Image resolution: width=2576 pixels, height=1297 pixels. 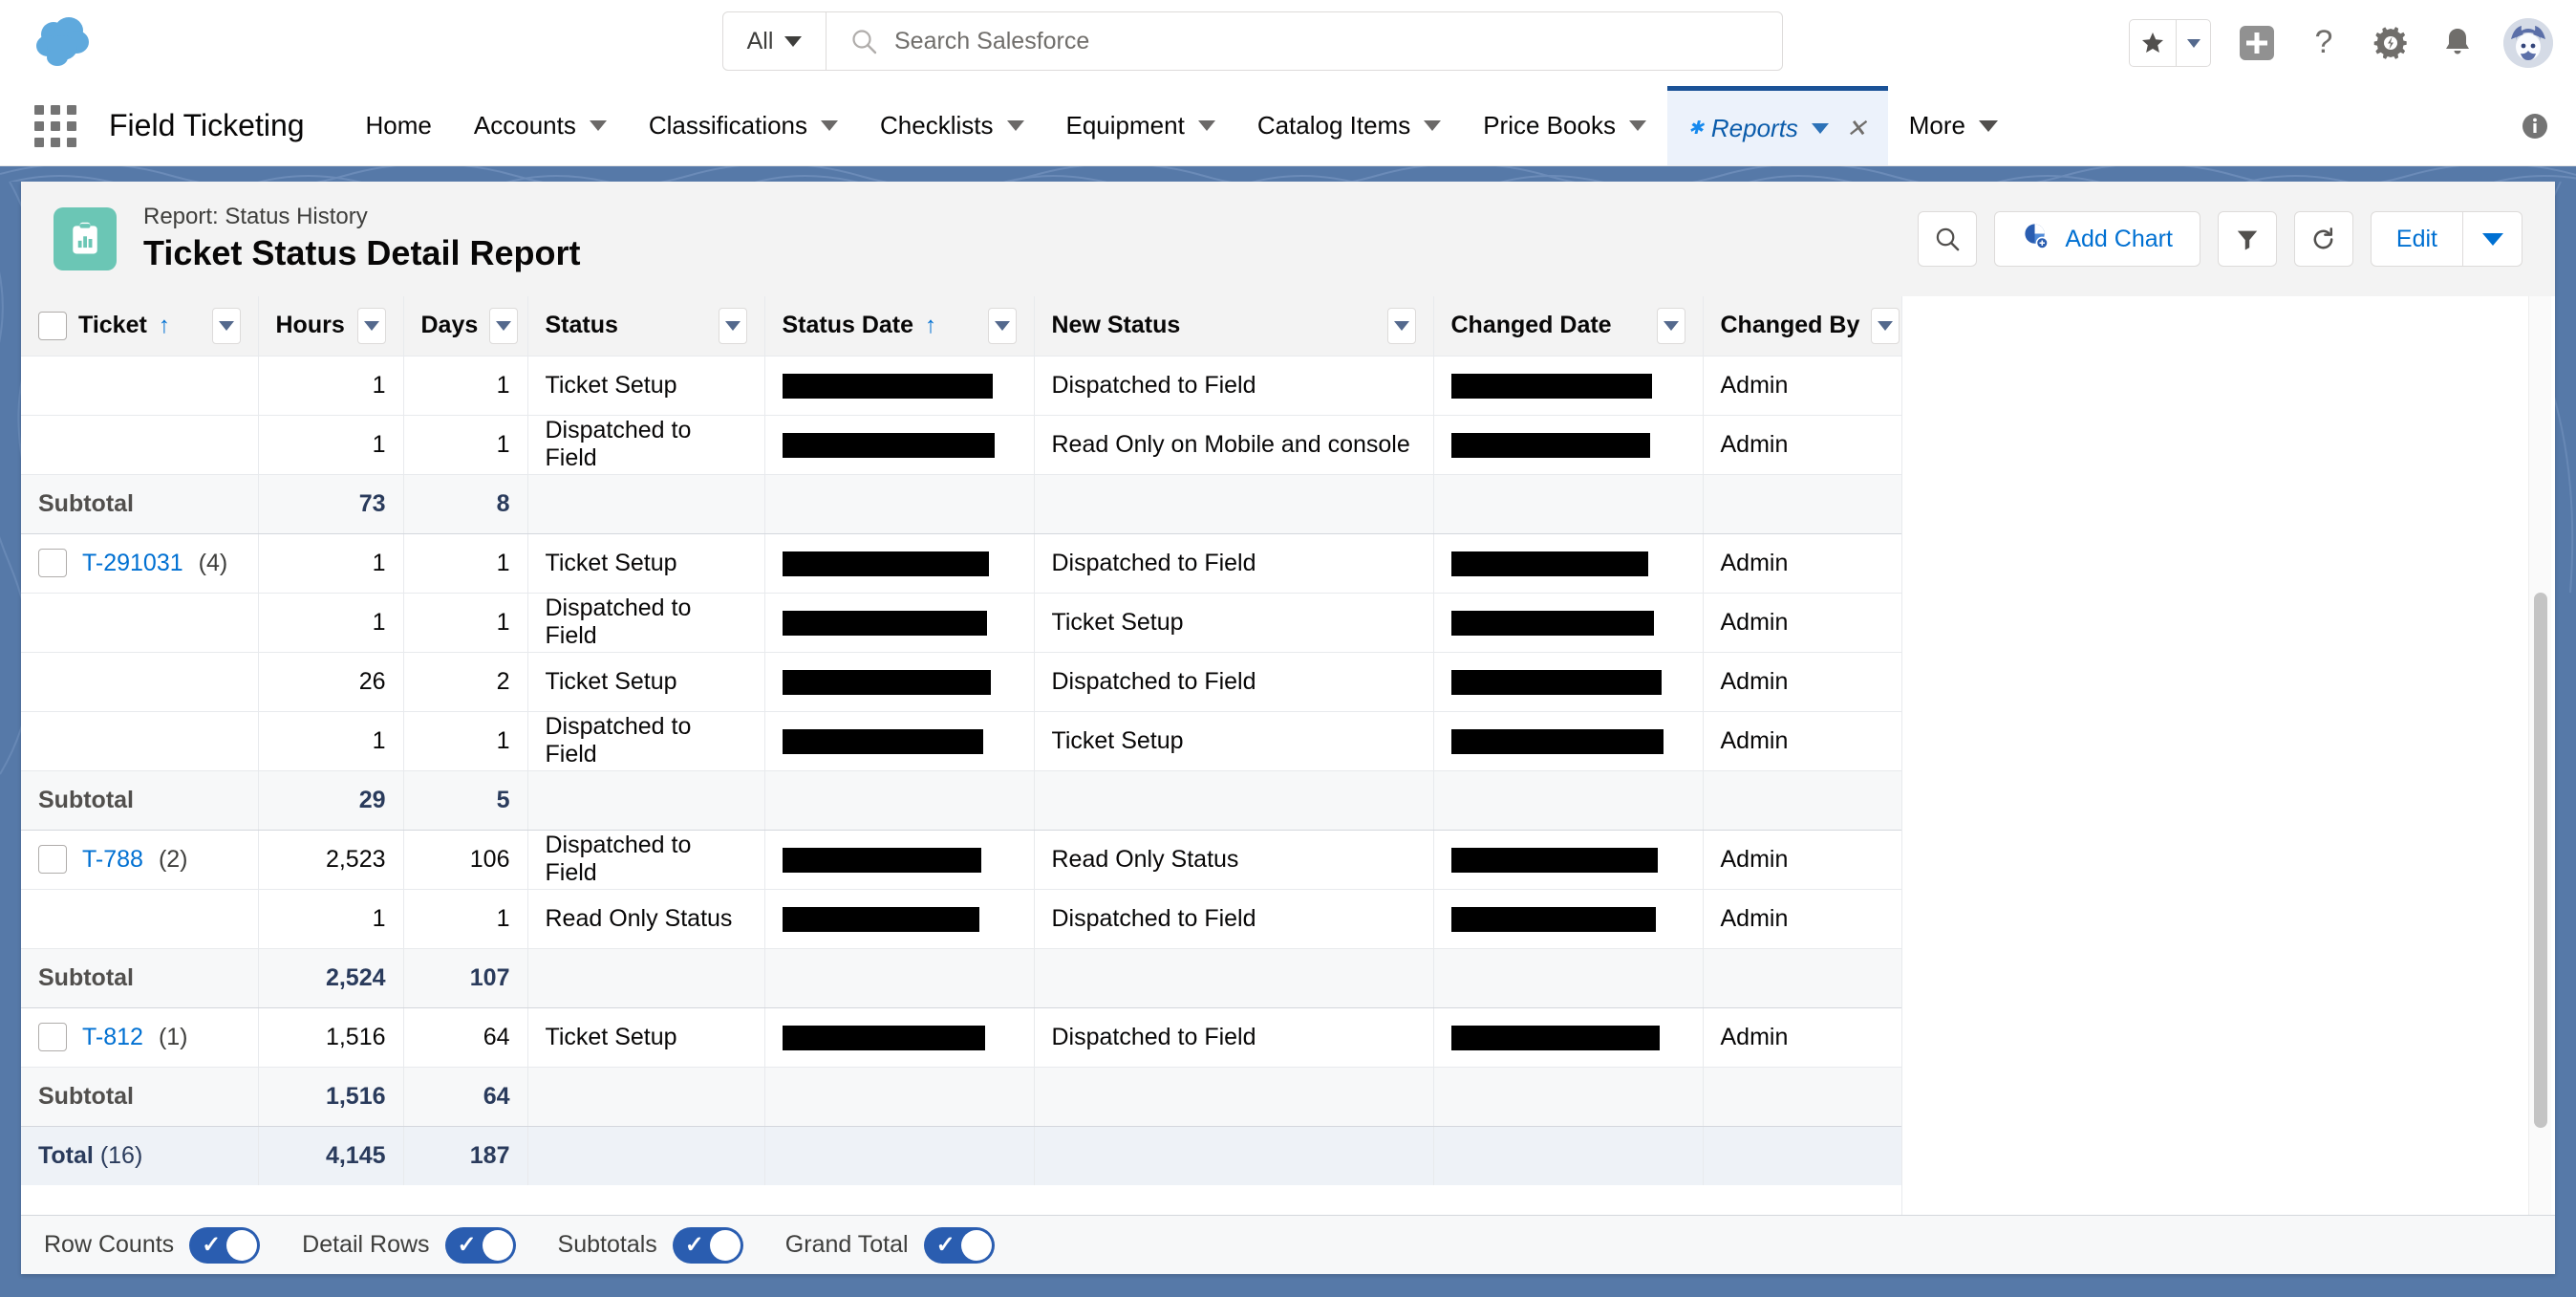 What do you see at coordinates (1856, 128) in the screenshot?
I see `close-tab-icon: ✕` at bounding box center [1856, 128].